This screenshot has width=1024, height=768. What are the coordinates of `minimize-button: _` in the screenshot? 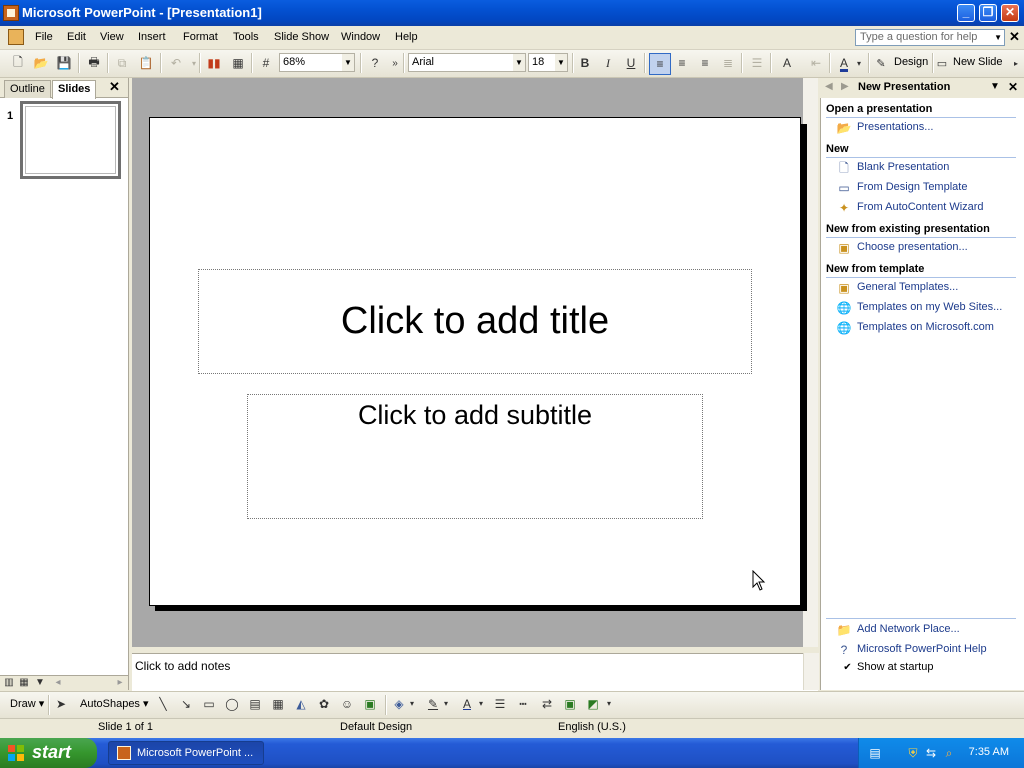 It's located at (966, 13).